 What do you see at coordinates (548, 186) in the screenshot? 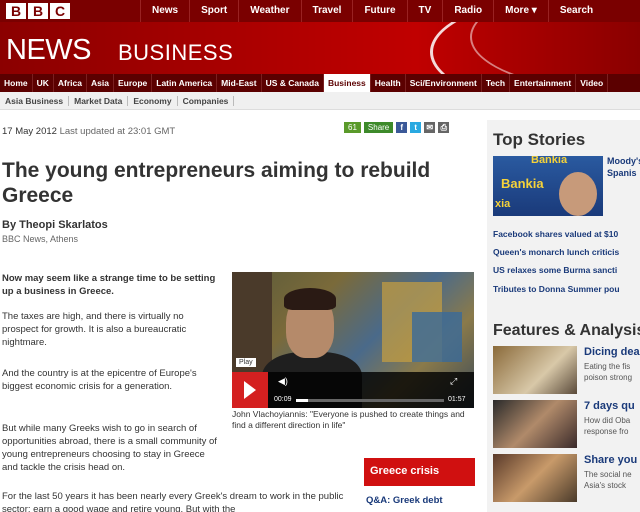
I see `top-story-image: Bankia Bankia xia` at bounding box center [548, 186].